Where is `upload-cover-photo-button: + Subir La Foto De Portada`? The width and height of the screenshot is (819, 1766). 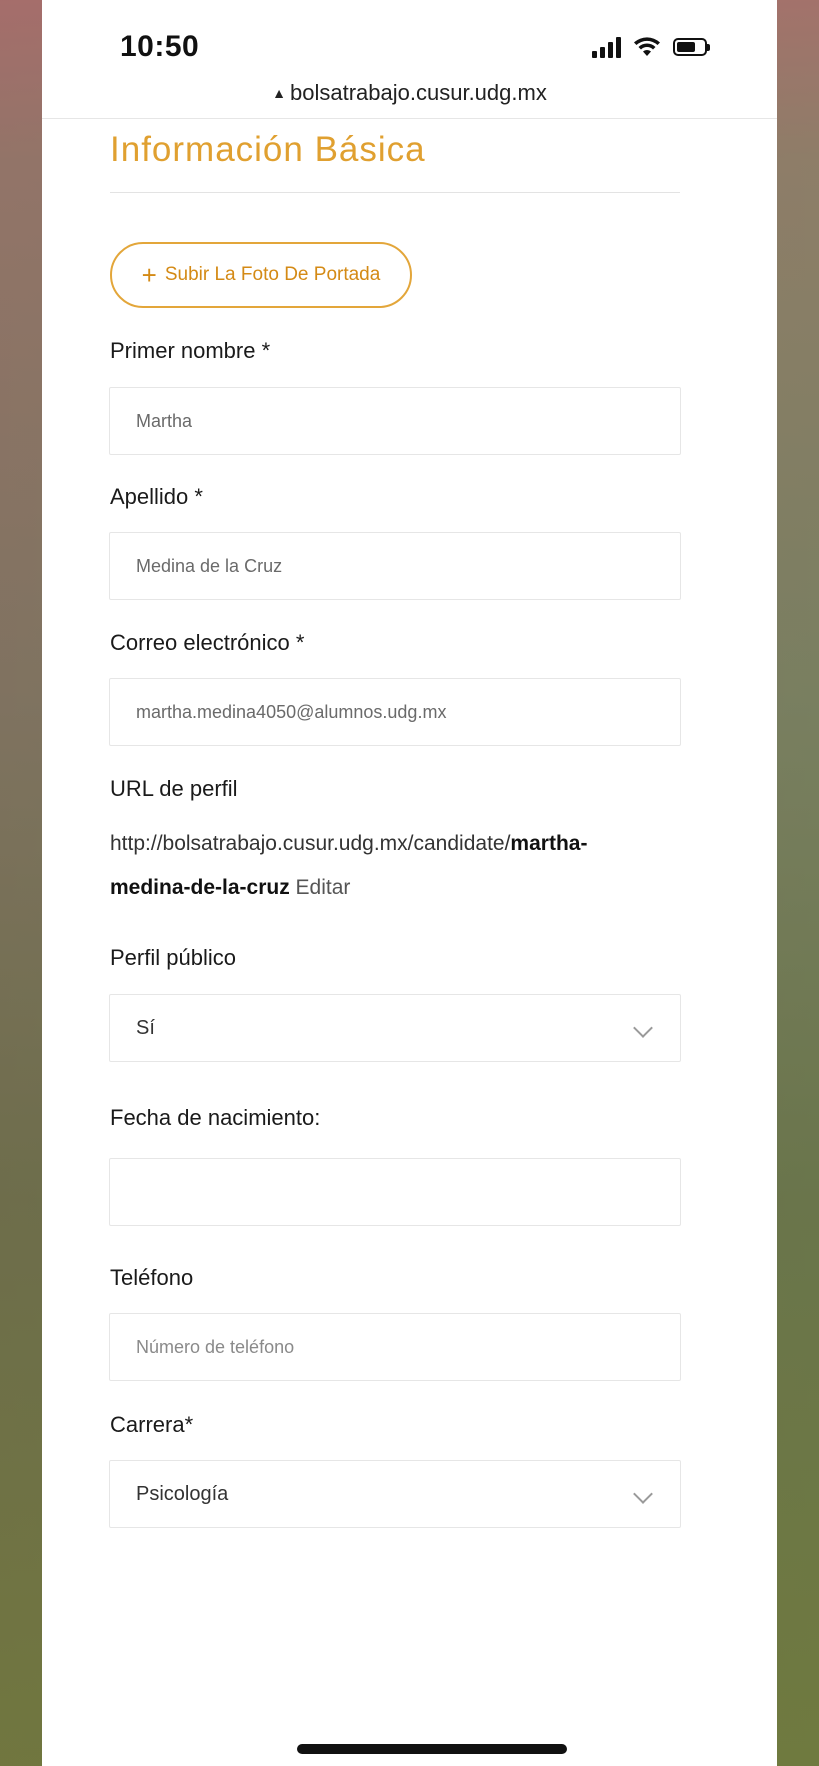
upload-cover-photo-button: + Subir La Foto De Portada is located at coordinates (261, 275).